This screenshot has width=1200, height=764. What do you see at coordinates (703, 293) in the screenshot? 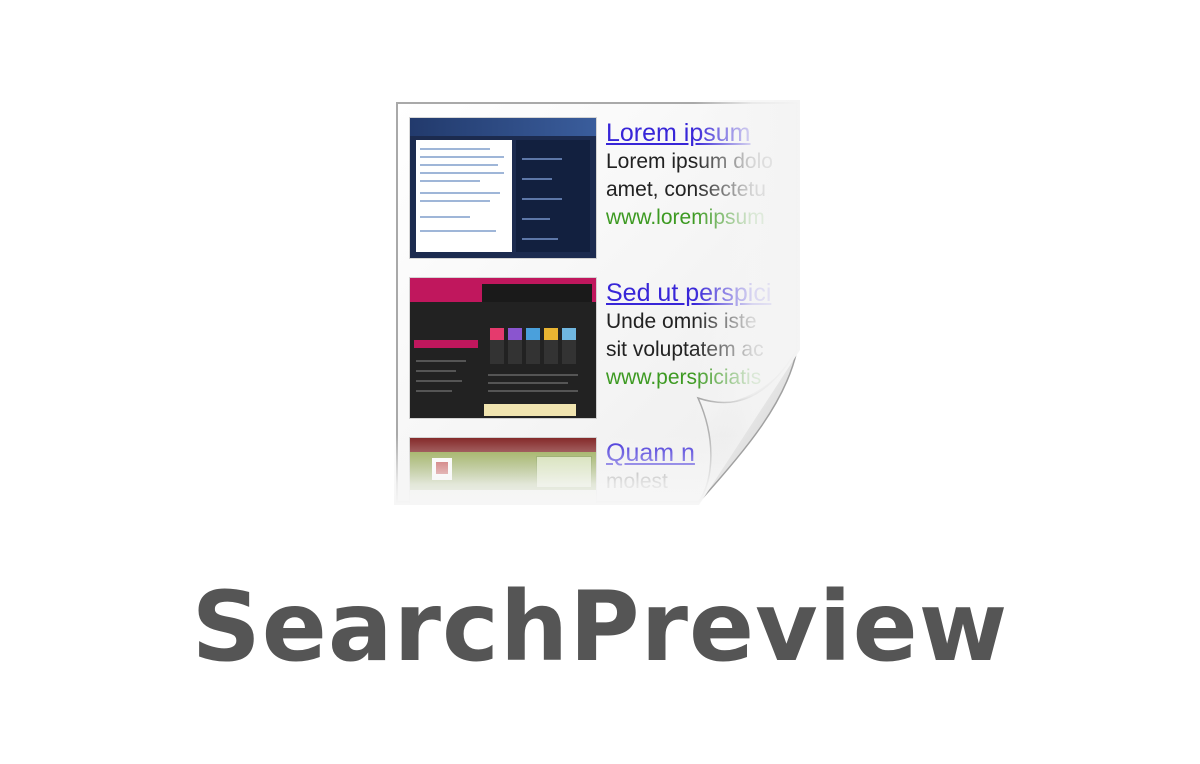
I see `result-title-link: Sed ut perspici` at bounding box center [703, 293].